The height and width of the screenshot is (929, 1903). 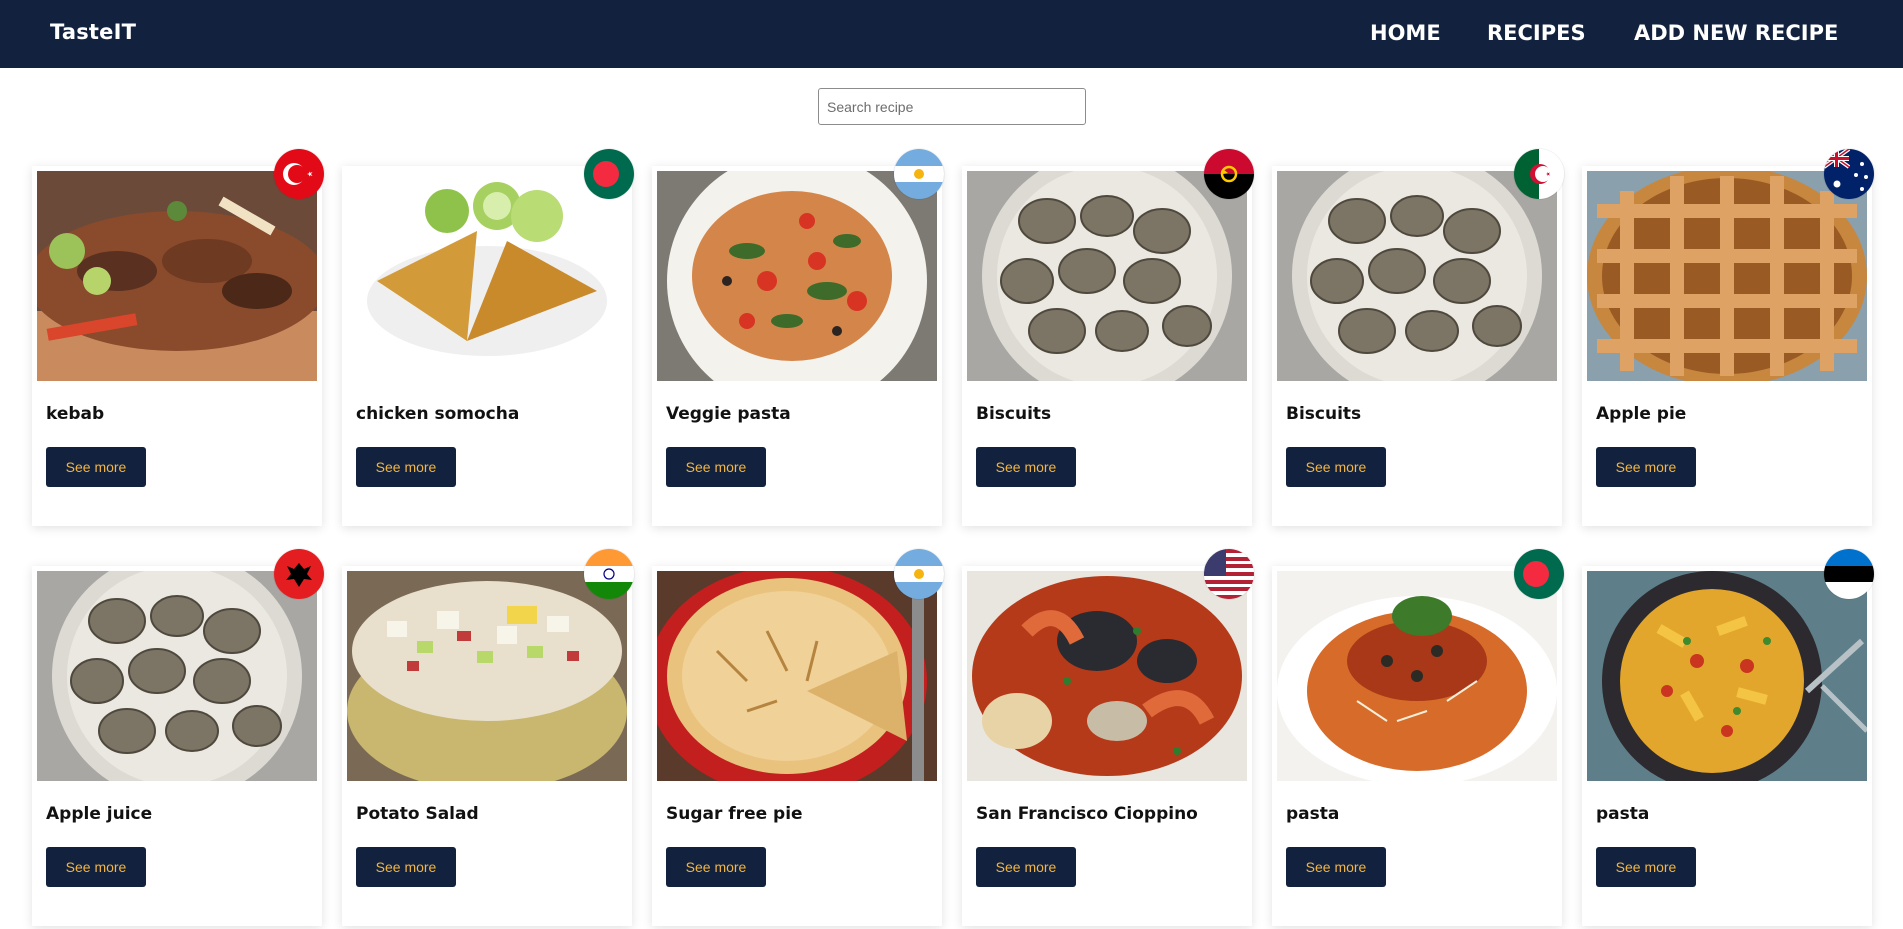 I want to click on recipe-card: Sugar free pie See more, so click(x=798, y=737).